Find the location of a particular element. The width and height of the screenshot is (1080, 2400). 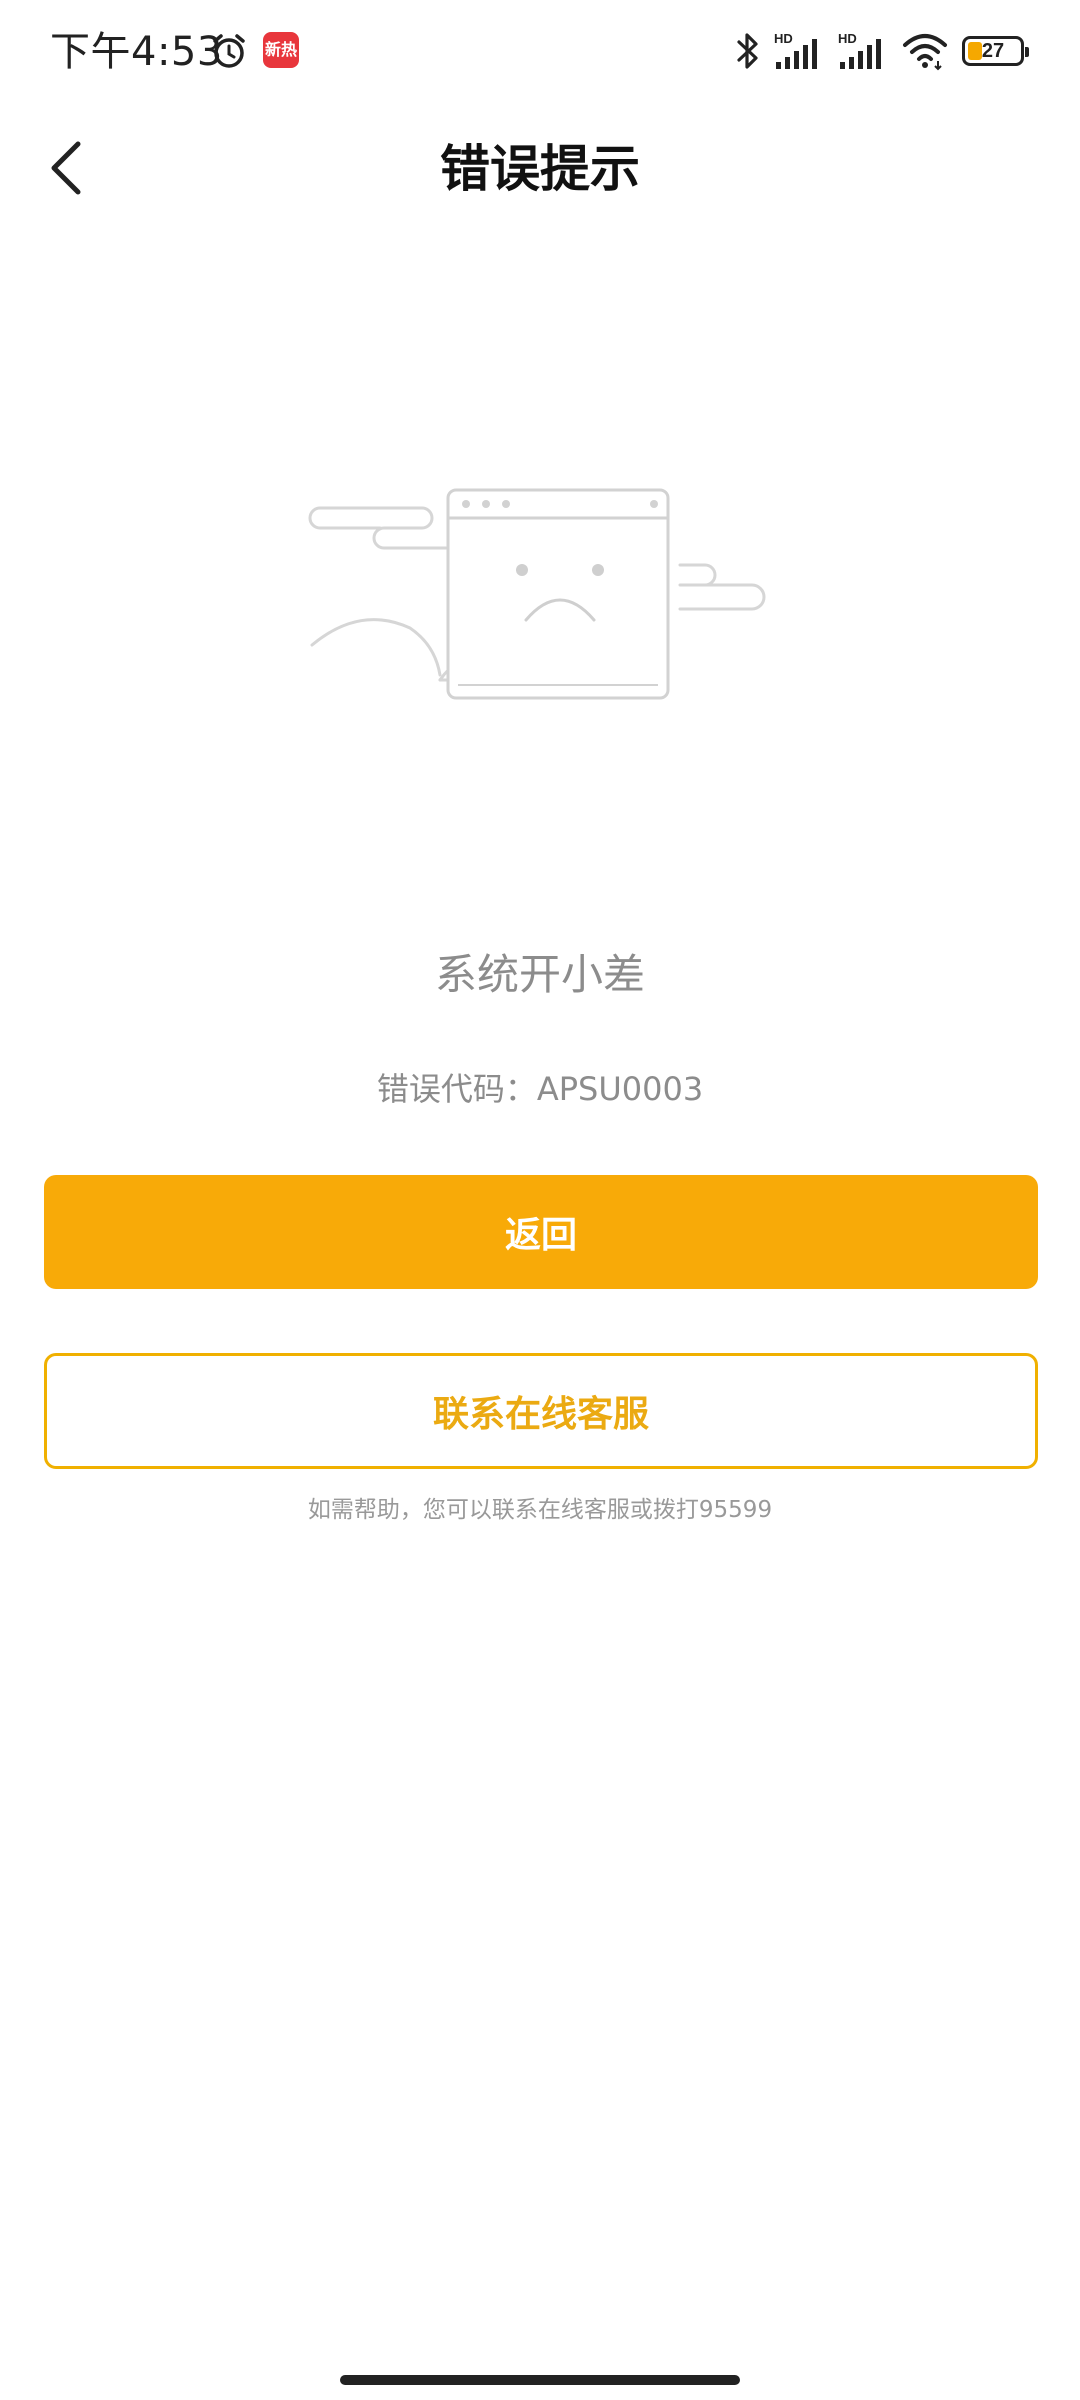

return-button: 返回 is located at coordinates (541, 1232).